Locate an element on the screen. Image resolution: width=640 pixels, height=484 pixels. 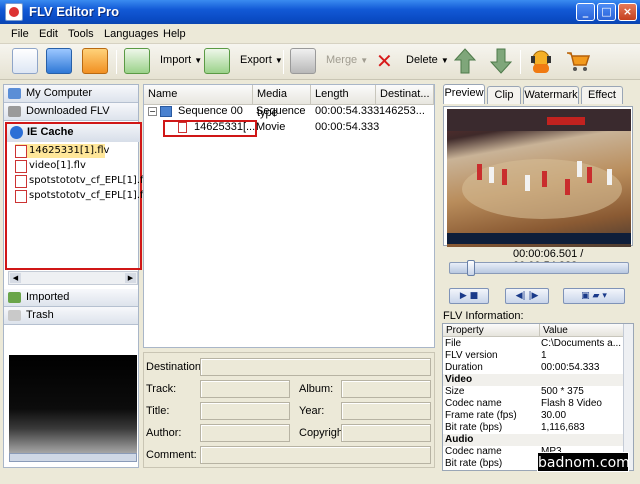
destination-field is located at coordinates (315, 367).